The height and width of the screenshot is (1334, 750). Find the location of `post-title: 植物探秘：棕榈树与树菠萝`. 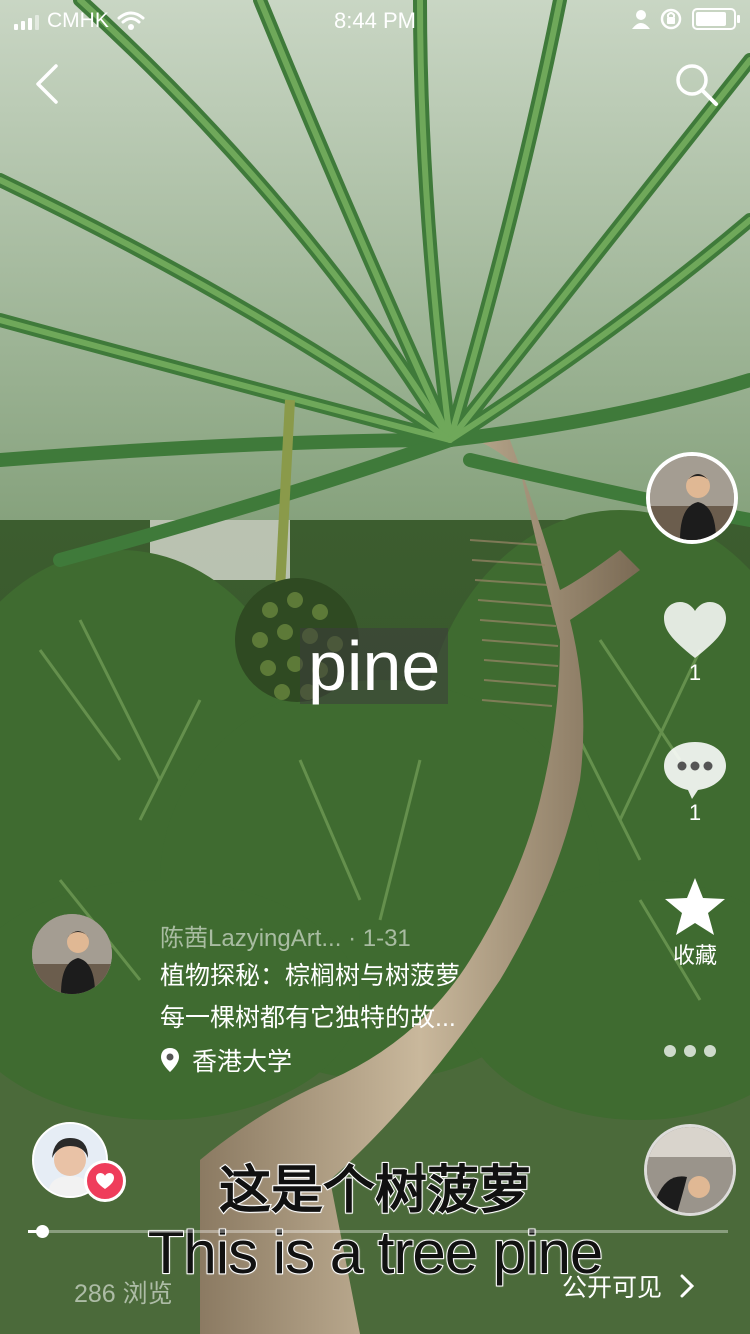

post-title: 植物探秘：棕榈树与树菠萝 is located at coordinates (310, 976).